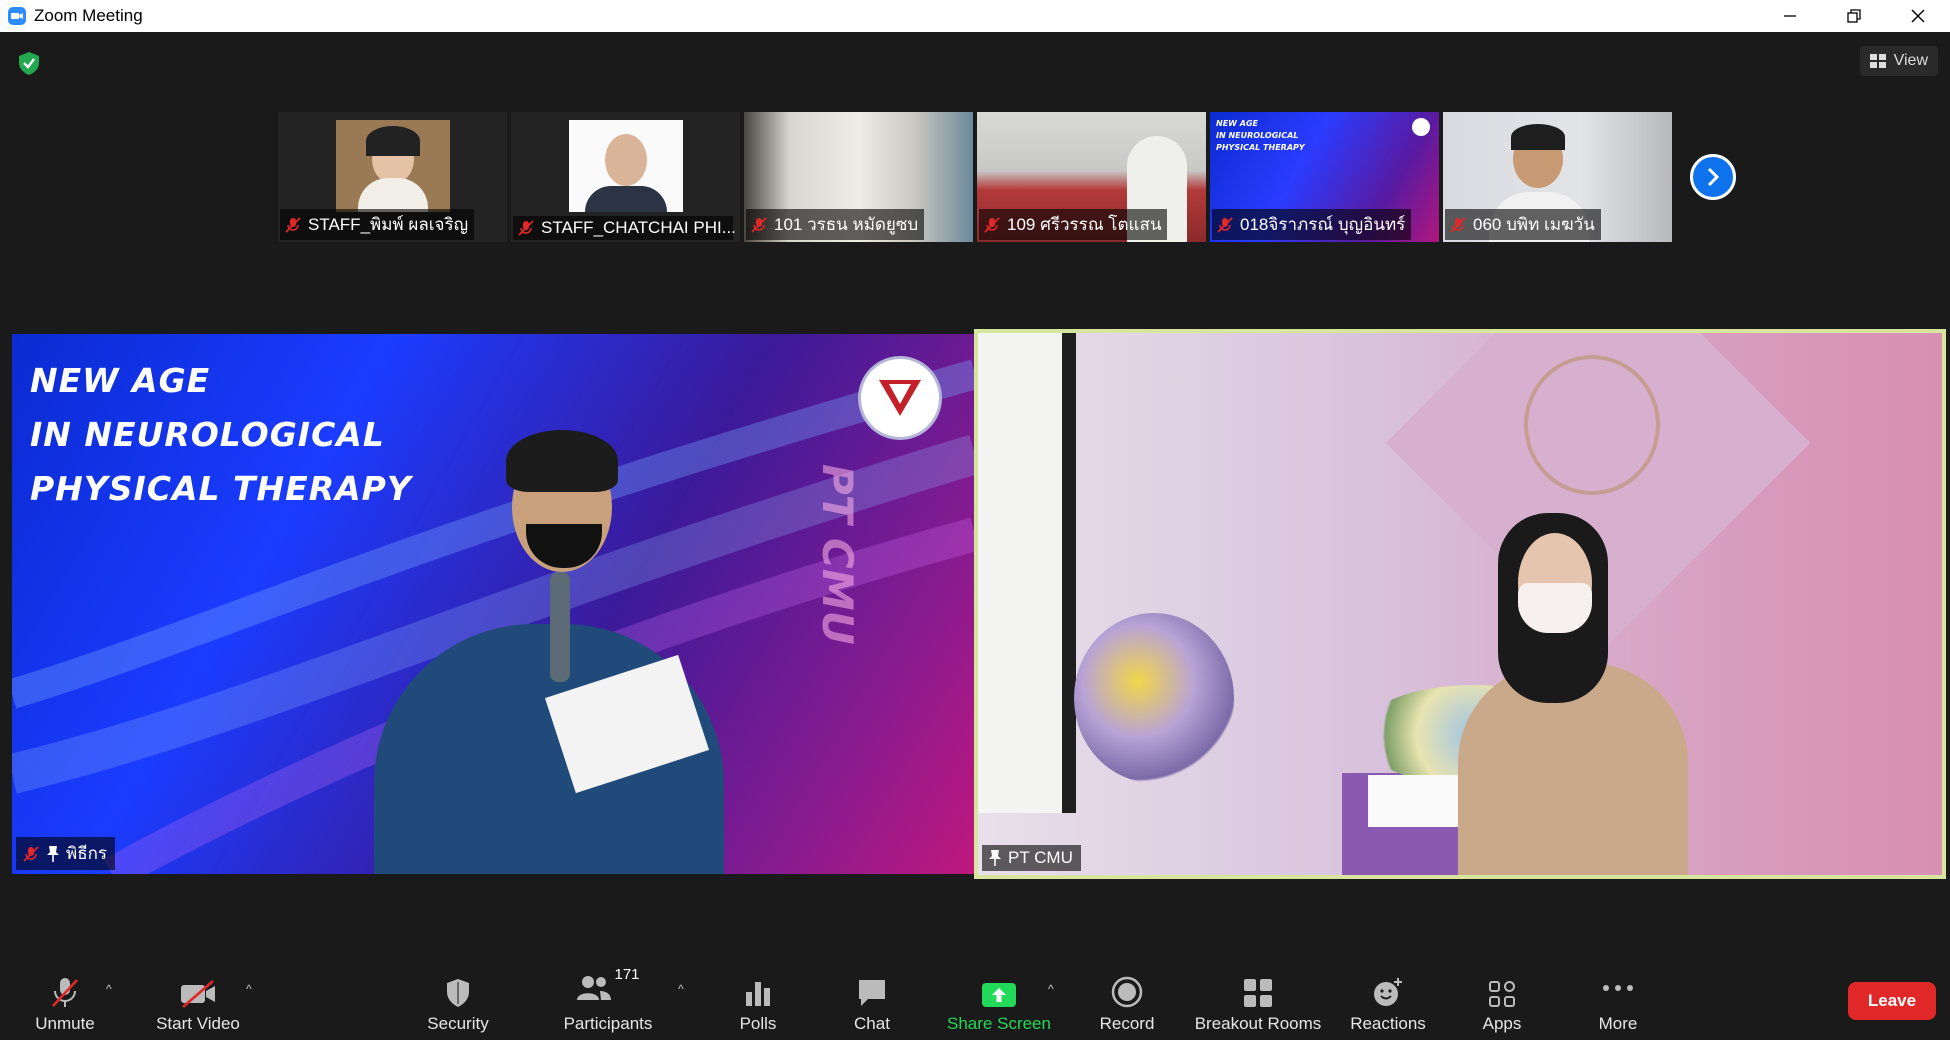  What do you see at coordinates (458, 1023) in the screenshot?
I see `security-label: Security` at bounding box center [458, 1023].